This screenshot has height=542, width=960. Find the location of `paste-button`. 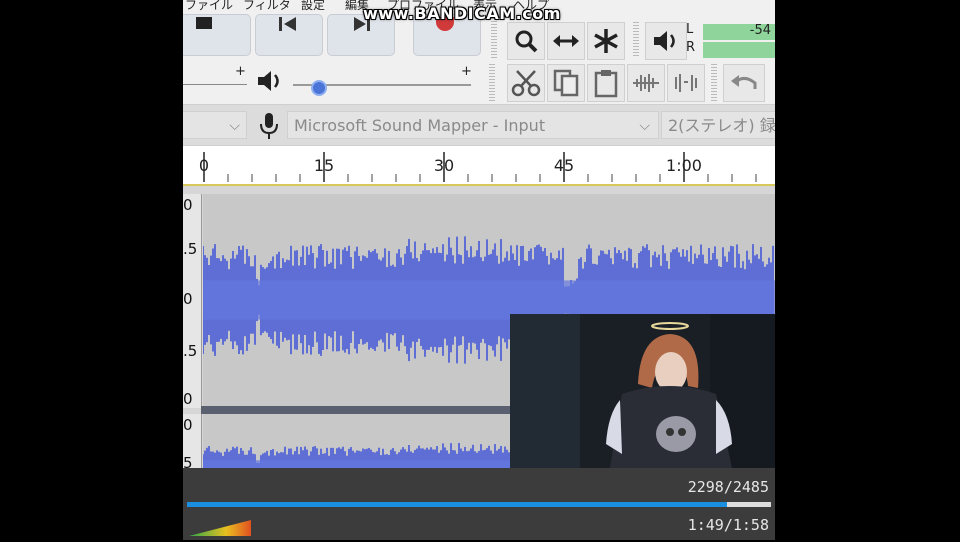

paste-button is located at coordinates (606, 83).